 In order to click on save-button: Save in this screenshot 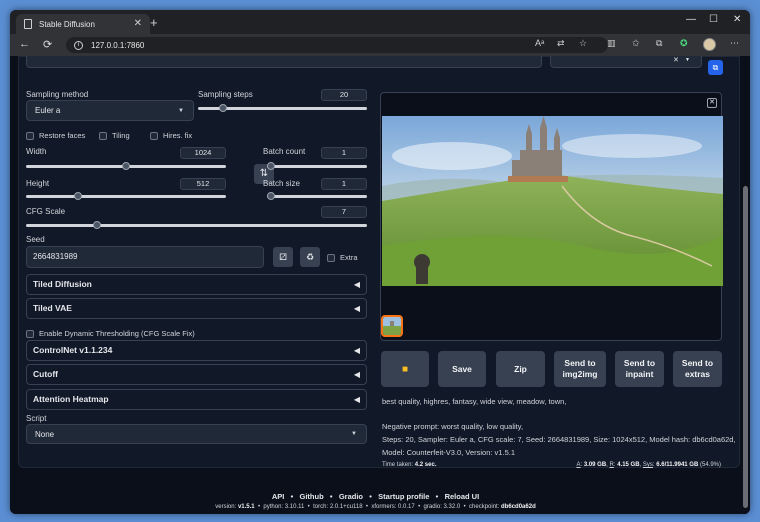, I will do `click(462, 369)`.